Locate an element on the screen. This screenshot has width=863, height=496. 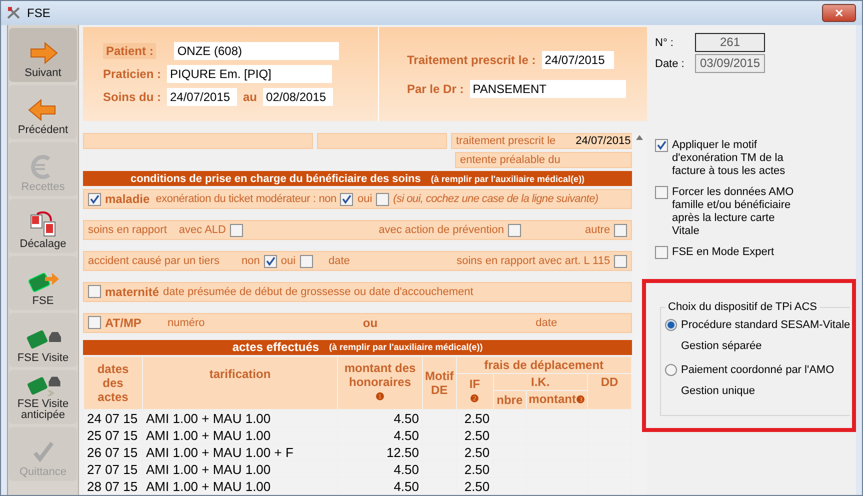
column-header: Motif DE is located at coordinates (439, 383).